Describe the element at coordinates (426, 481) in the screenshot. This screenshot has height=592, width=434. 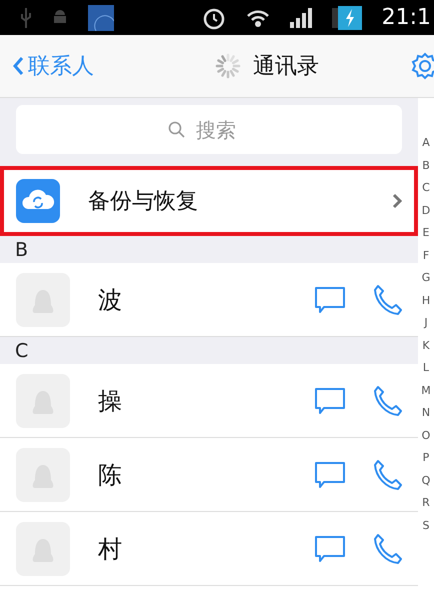
I see `index-letter: Q` at that location.